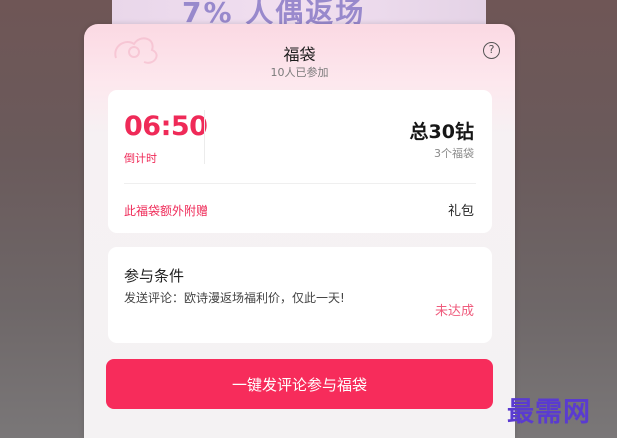 The height and width of the screenshot is (438, 617). What do you see at coordinates (234, 298) in the screenshot?
I see `condition-text: 发送评论：欧诗漫返场福利价，仅此一天!` at bounding box center [234, 298].